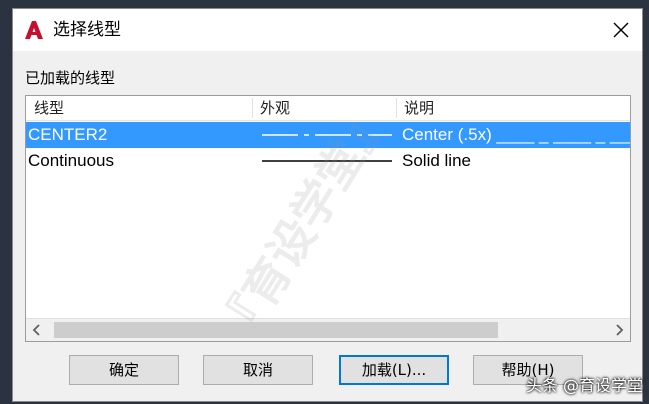 Image resolution: width=649 pixels, height=404 pixels. What do you see at coordinates (124, 370) in the screenshot?
I see `ok-button: 确定` at bounding box center [124, 370].